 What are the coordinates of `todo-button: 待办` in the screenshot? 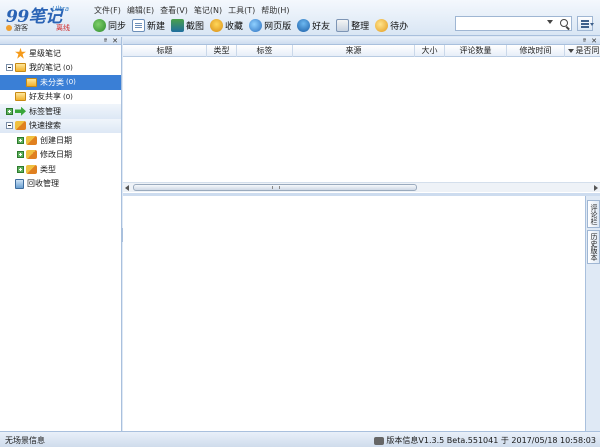 It's located at (393, 25).